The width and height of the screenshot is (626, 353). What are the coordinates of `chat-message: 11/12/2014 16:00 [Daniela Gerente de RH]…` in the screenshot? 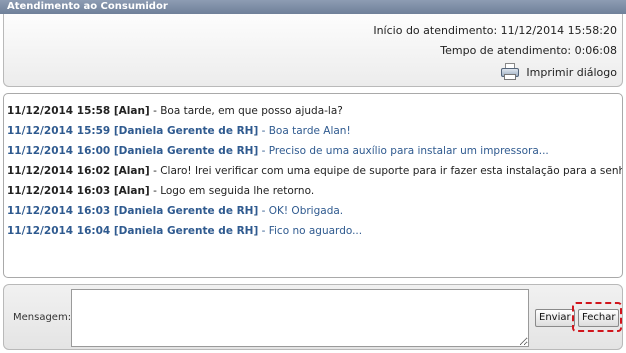 It's located at (314, 154).